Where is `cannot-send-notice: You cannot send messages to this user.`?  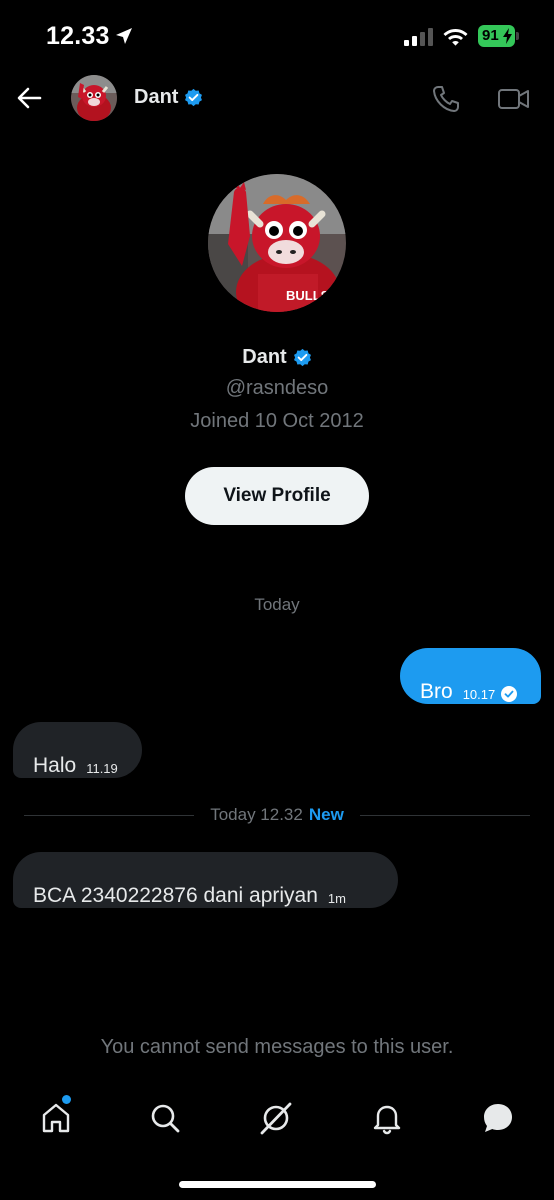 cannot-send-notice: You cannot send messages to this user. is located at coordinates (277, 1047).